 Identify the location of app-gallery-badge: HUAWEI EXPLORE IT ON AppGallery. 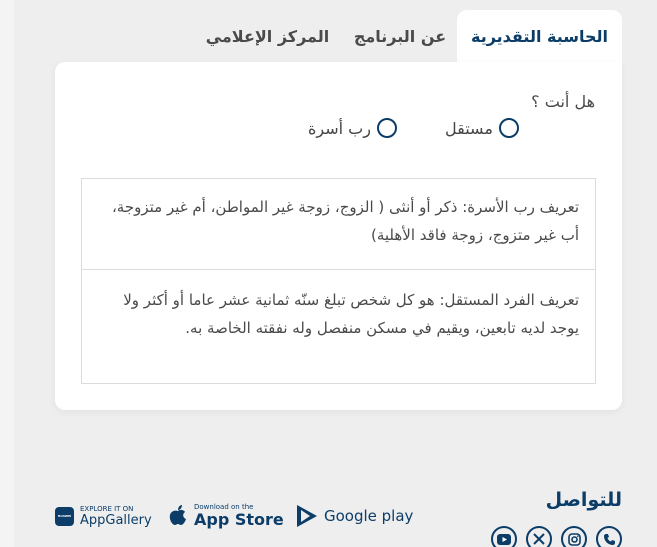
(103, 516).